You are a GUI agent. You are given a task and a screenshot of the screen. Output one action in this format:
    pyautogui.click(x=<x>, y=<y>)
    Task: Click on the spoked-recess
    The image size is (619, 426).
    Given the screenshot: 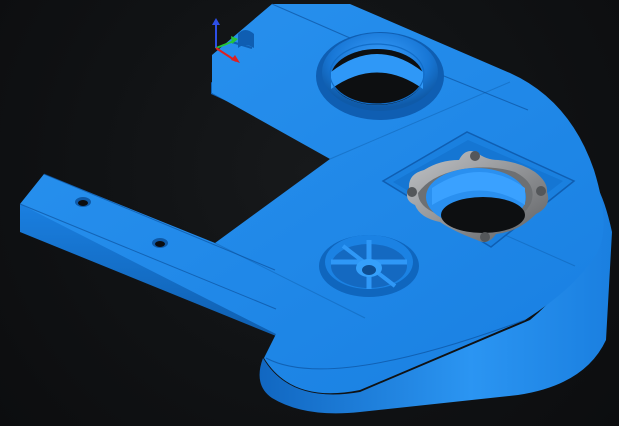 What is the action you would take?
    pyautogui.click(x=369, y=266)
    